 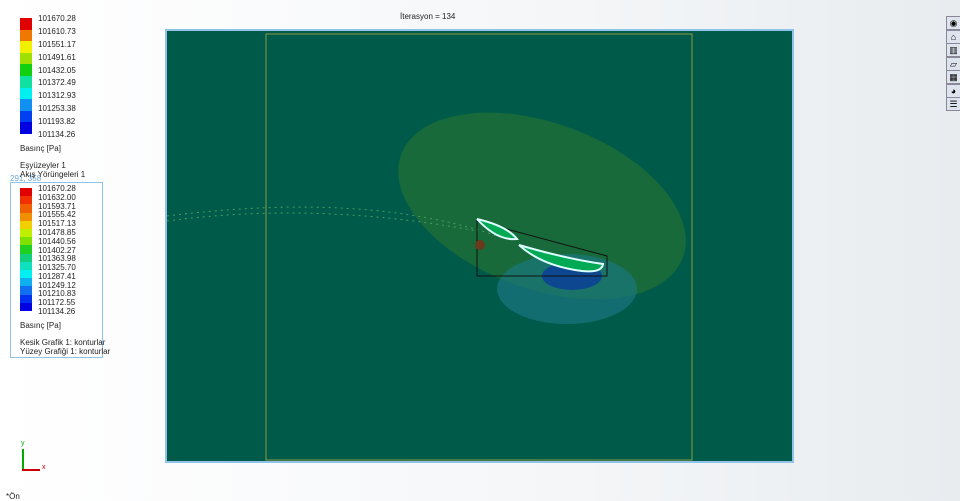 What do you see at coordinates (57, 303) in the screenshot?
I see `box_legend-tick-label: 101172.55` at bounding box center [57, 303].